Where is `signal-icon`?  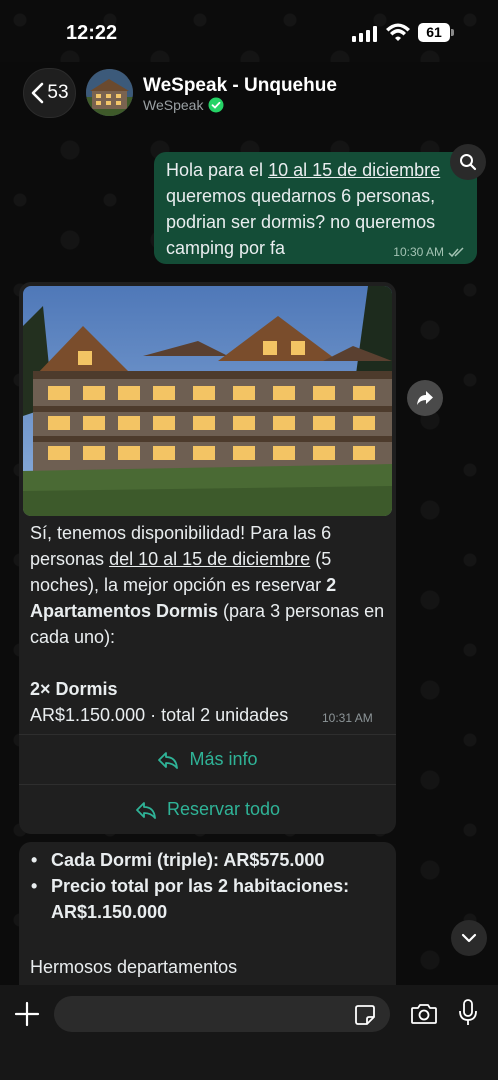
signal-icon is located at coordinates (364, 34).